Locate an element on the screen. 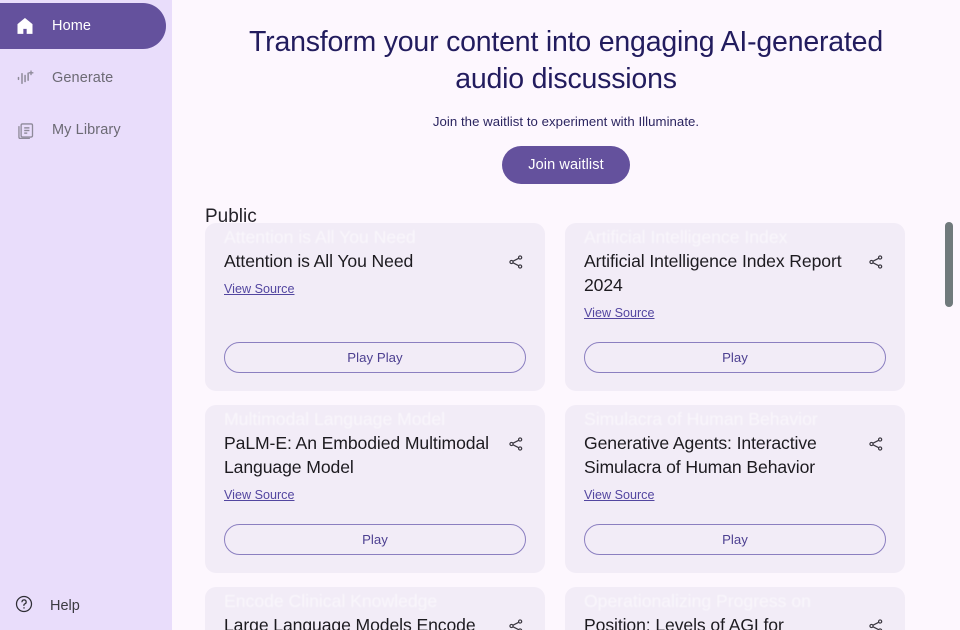  sidebar-item-home: Home is located at coordinates (83, 26).